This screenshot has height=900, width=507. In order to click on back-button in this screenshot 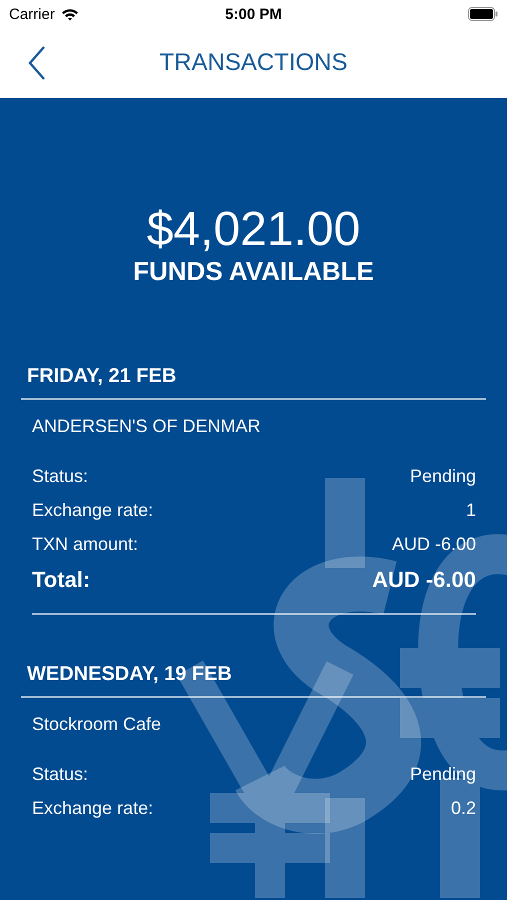, I will do `click(37, 63)`.